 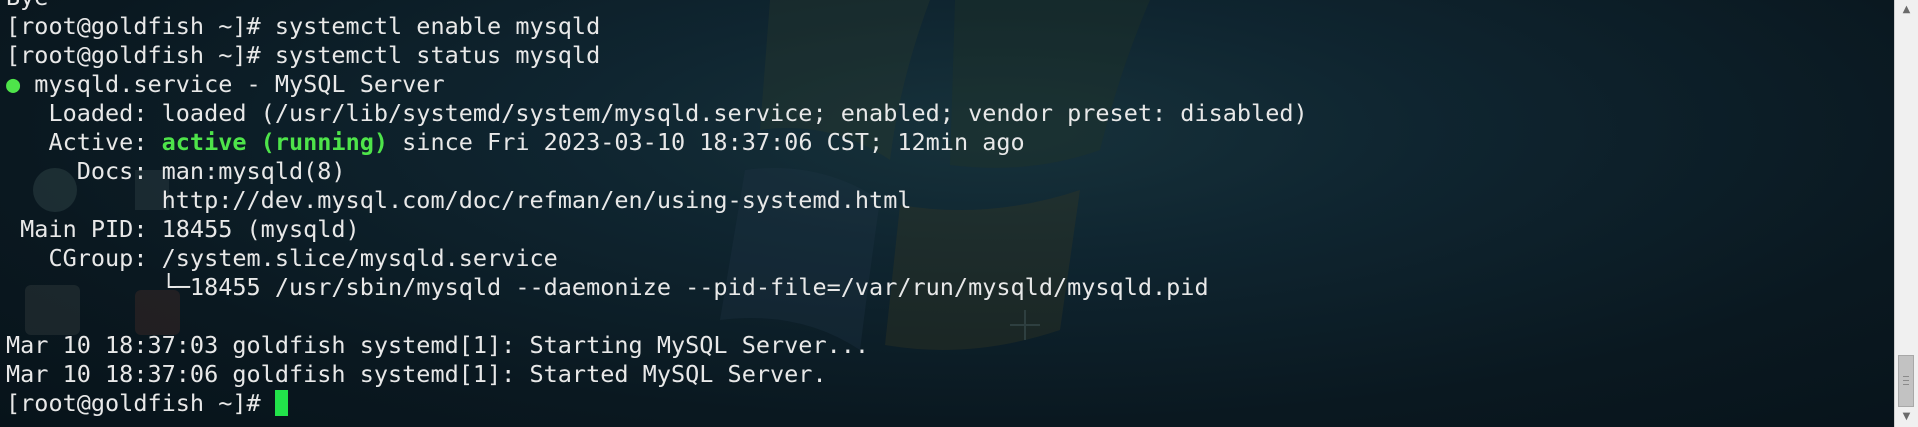 What do you see at coordinates (1906, 213) in the screenshot?
I see `vertical-scrollbar: ▲ ▼` at bounding box center [1906, 213].